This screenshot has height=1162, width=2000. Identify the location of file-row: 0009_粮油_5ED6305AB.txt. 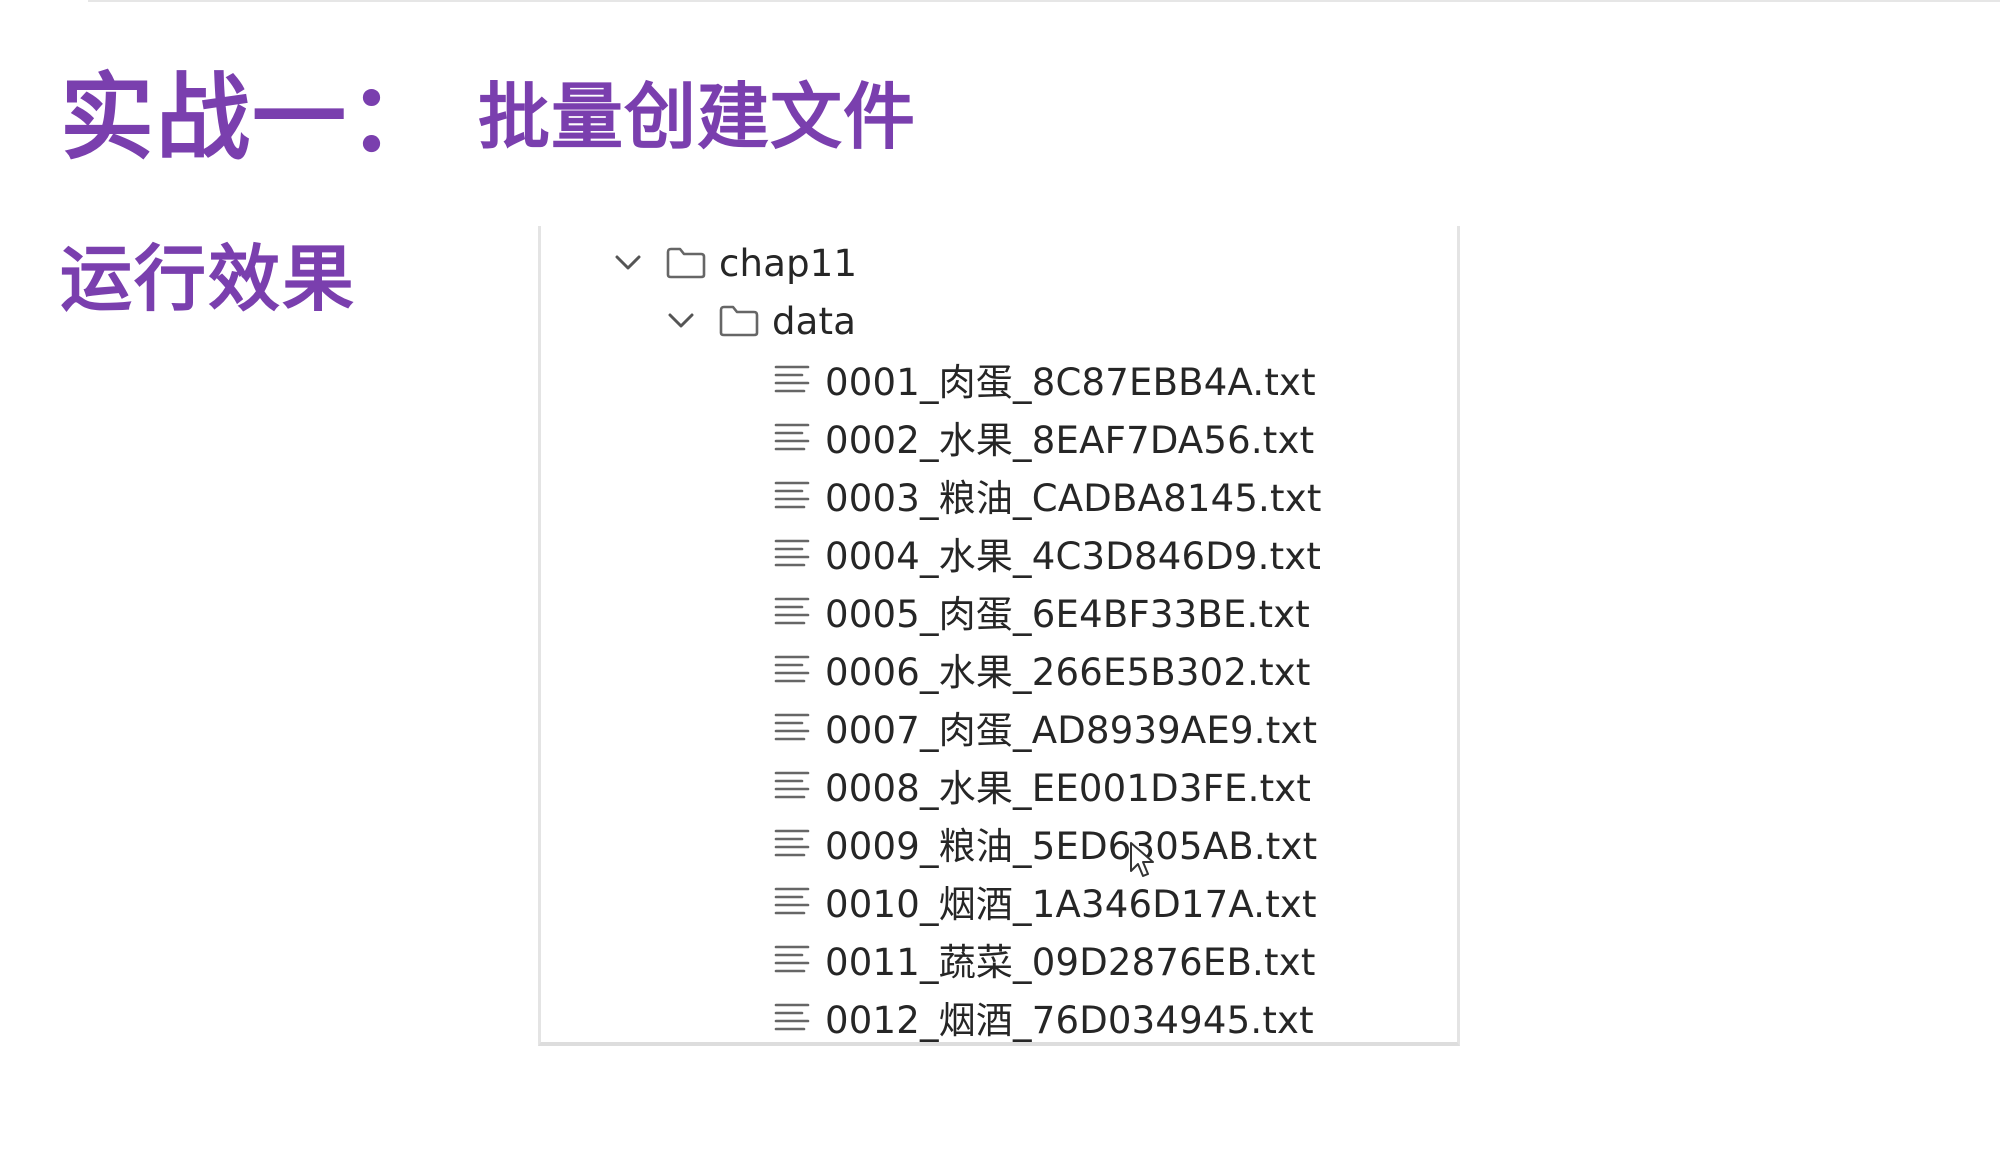
(1045, 843).